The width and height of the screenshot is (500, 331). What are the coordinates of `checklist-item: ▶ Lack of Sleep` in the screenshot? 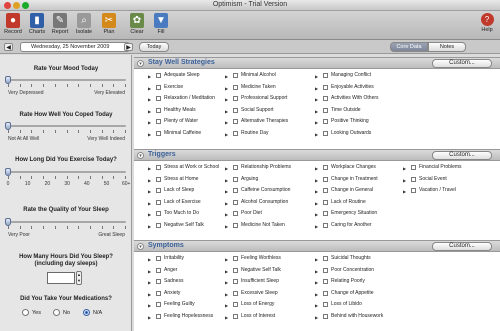 It's located at (190, 191).